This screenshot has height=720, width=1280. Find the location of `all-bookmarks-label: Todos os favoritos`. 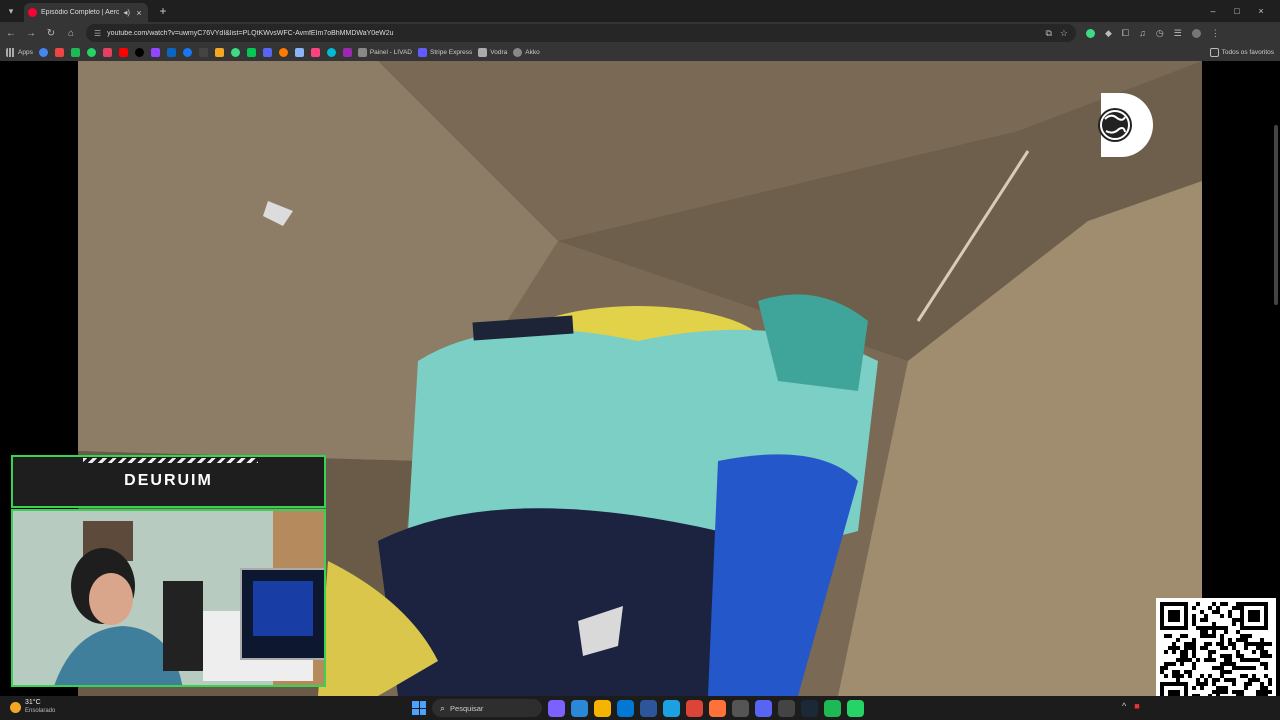

all-bookmarks-label: Todos os favoritos is located at coordinates (1247, 52).